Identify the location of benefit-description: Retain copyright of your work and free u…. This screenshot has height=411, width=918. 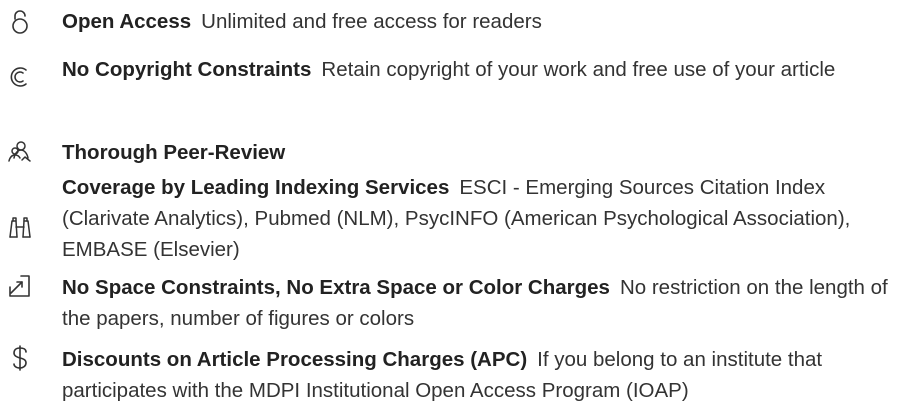
(578, 69).